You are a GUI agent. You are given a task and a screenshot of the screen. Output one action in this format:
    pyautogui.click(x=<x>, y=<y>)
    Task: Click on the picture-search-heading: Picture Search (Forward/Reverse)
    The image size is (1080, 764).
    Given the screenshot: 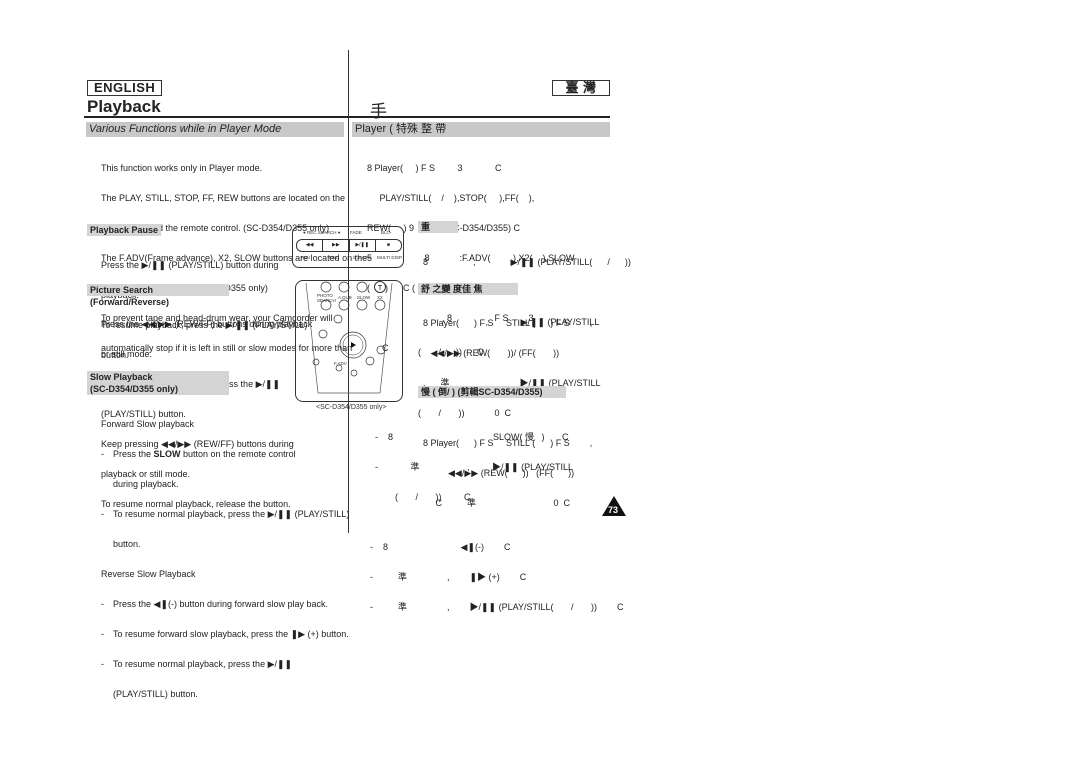 What is the action you would take?
    pyautogui.click(x=158, y=295)
    